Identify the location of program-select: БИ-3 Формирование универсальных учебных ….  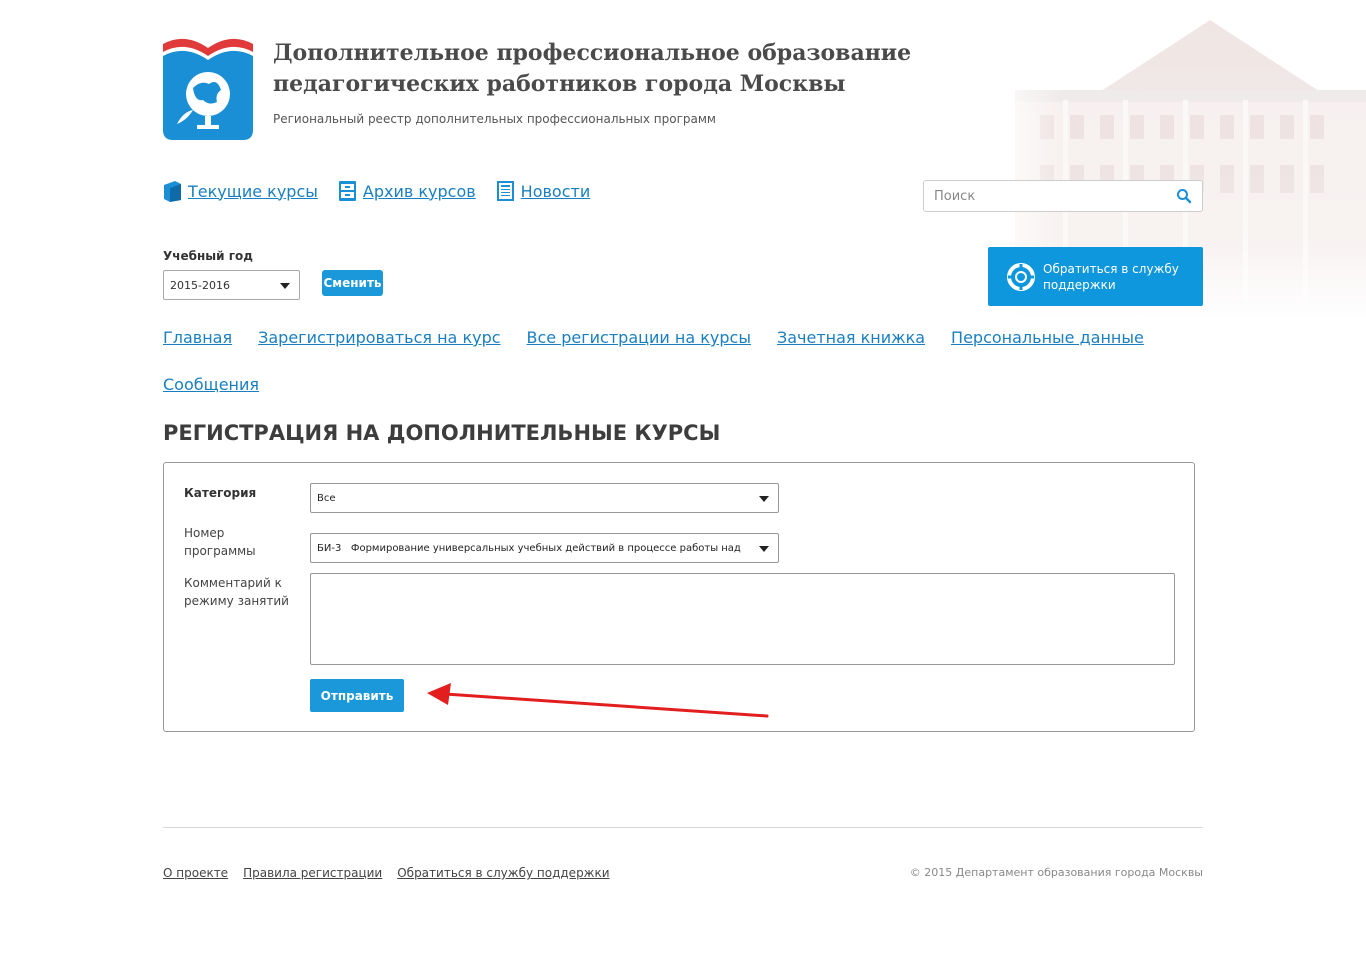
(544, 548).